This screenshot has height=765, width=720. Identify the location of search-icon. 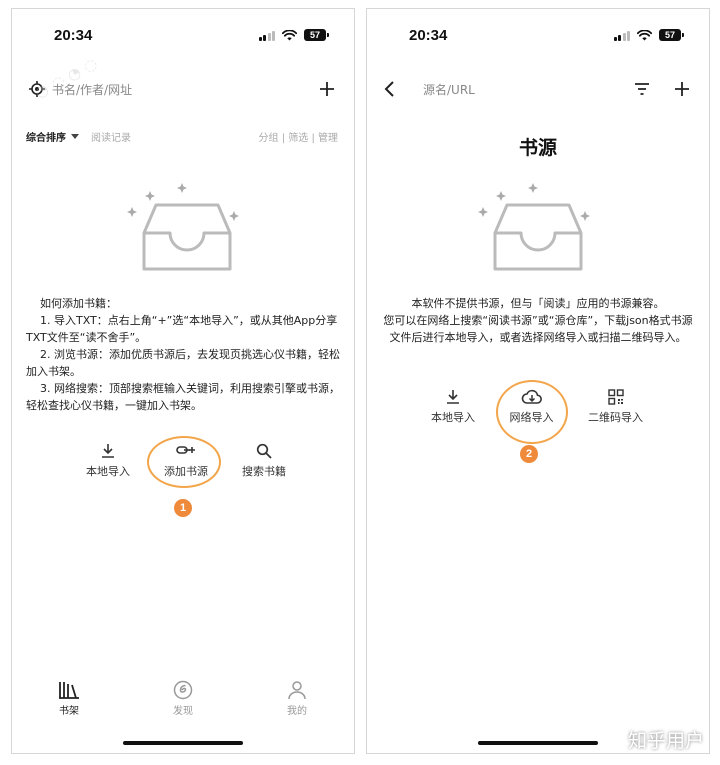
(264, 451).